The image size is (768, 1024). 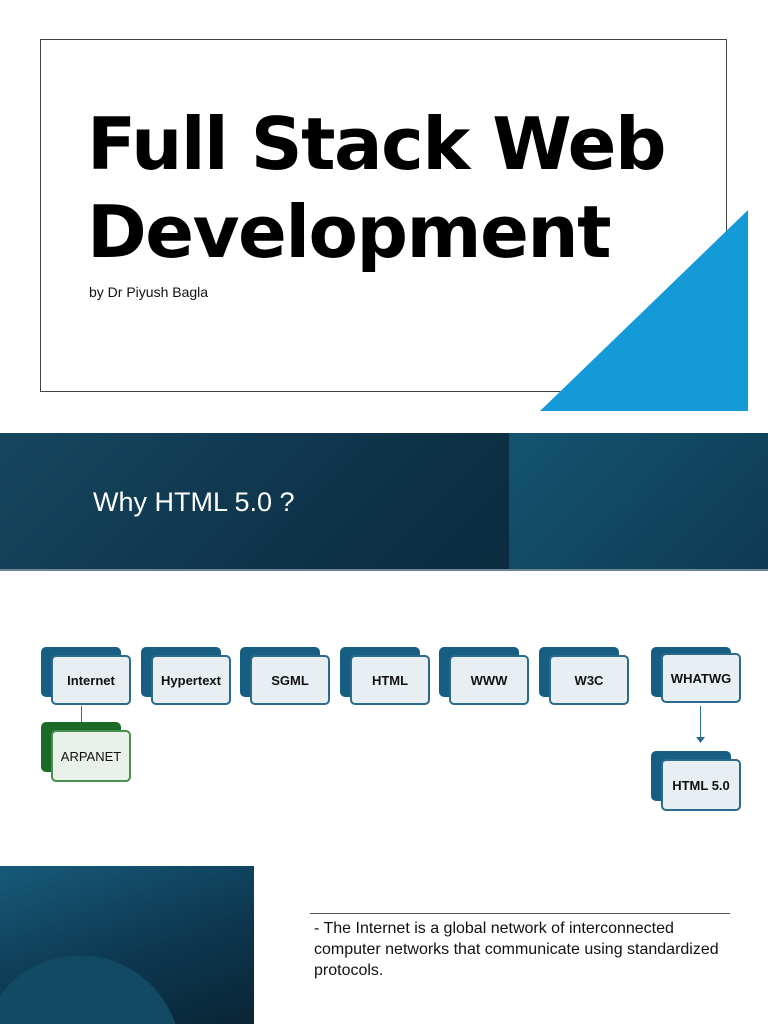 What do you see at coordinates (290, 680) in the screenshot?
I see `node-label: SGML` at bounding box center [290, 680].